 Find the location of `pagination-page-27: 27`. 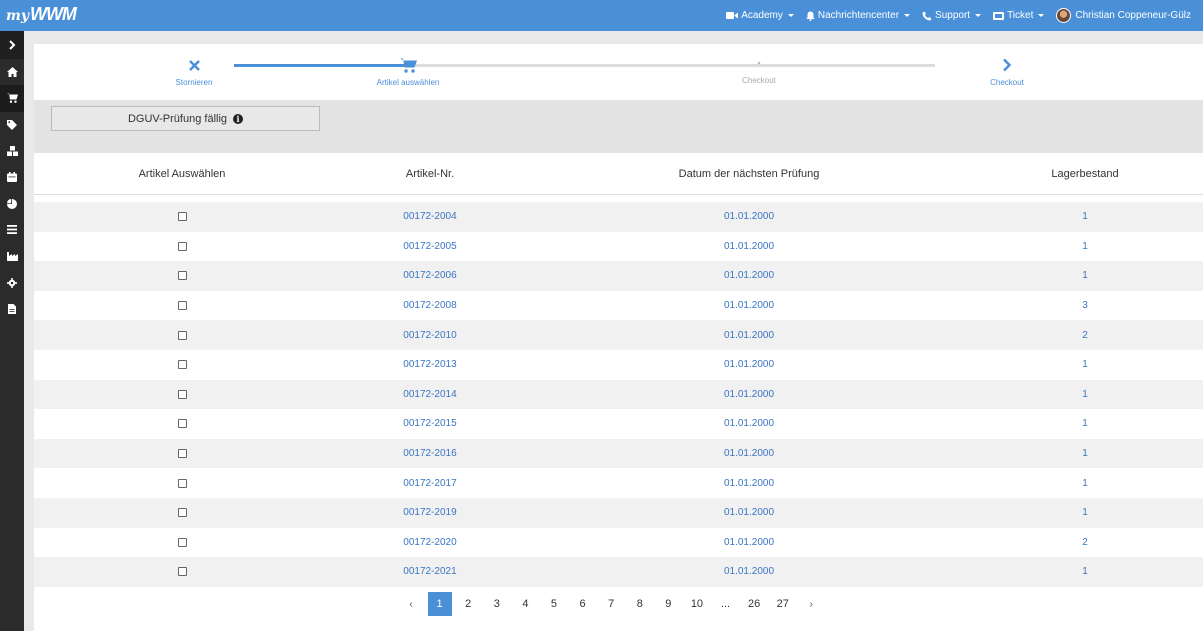

pagination-page-27: 27 is located at coordinates (783, 604).